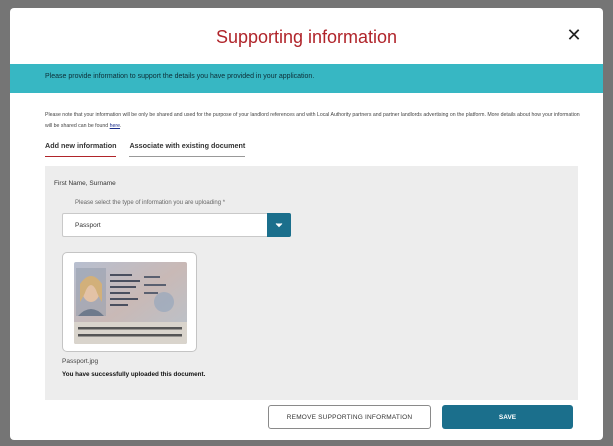 The width and height of the screenshot is (613, 446). I want to click on document-thumbnail-card, so click(129, 302).